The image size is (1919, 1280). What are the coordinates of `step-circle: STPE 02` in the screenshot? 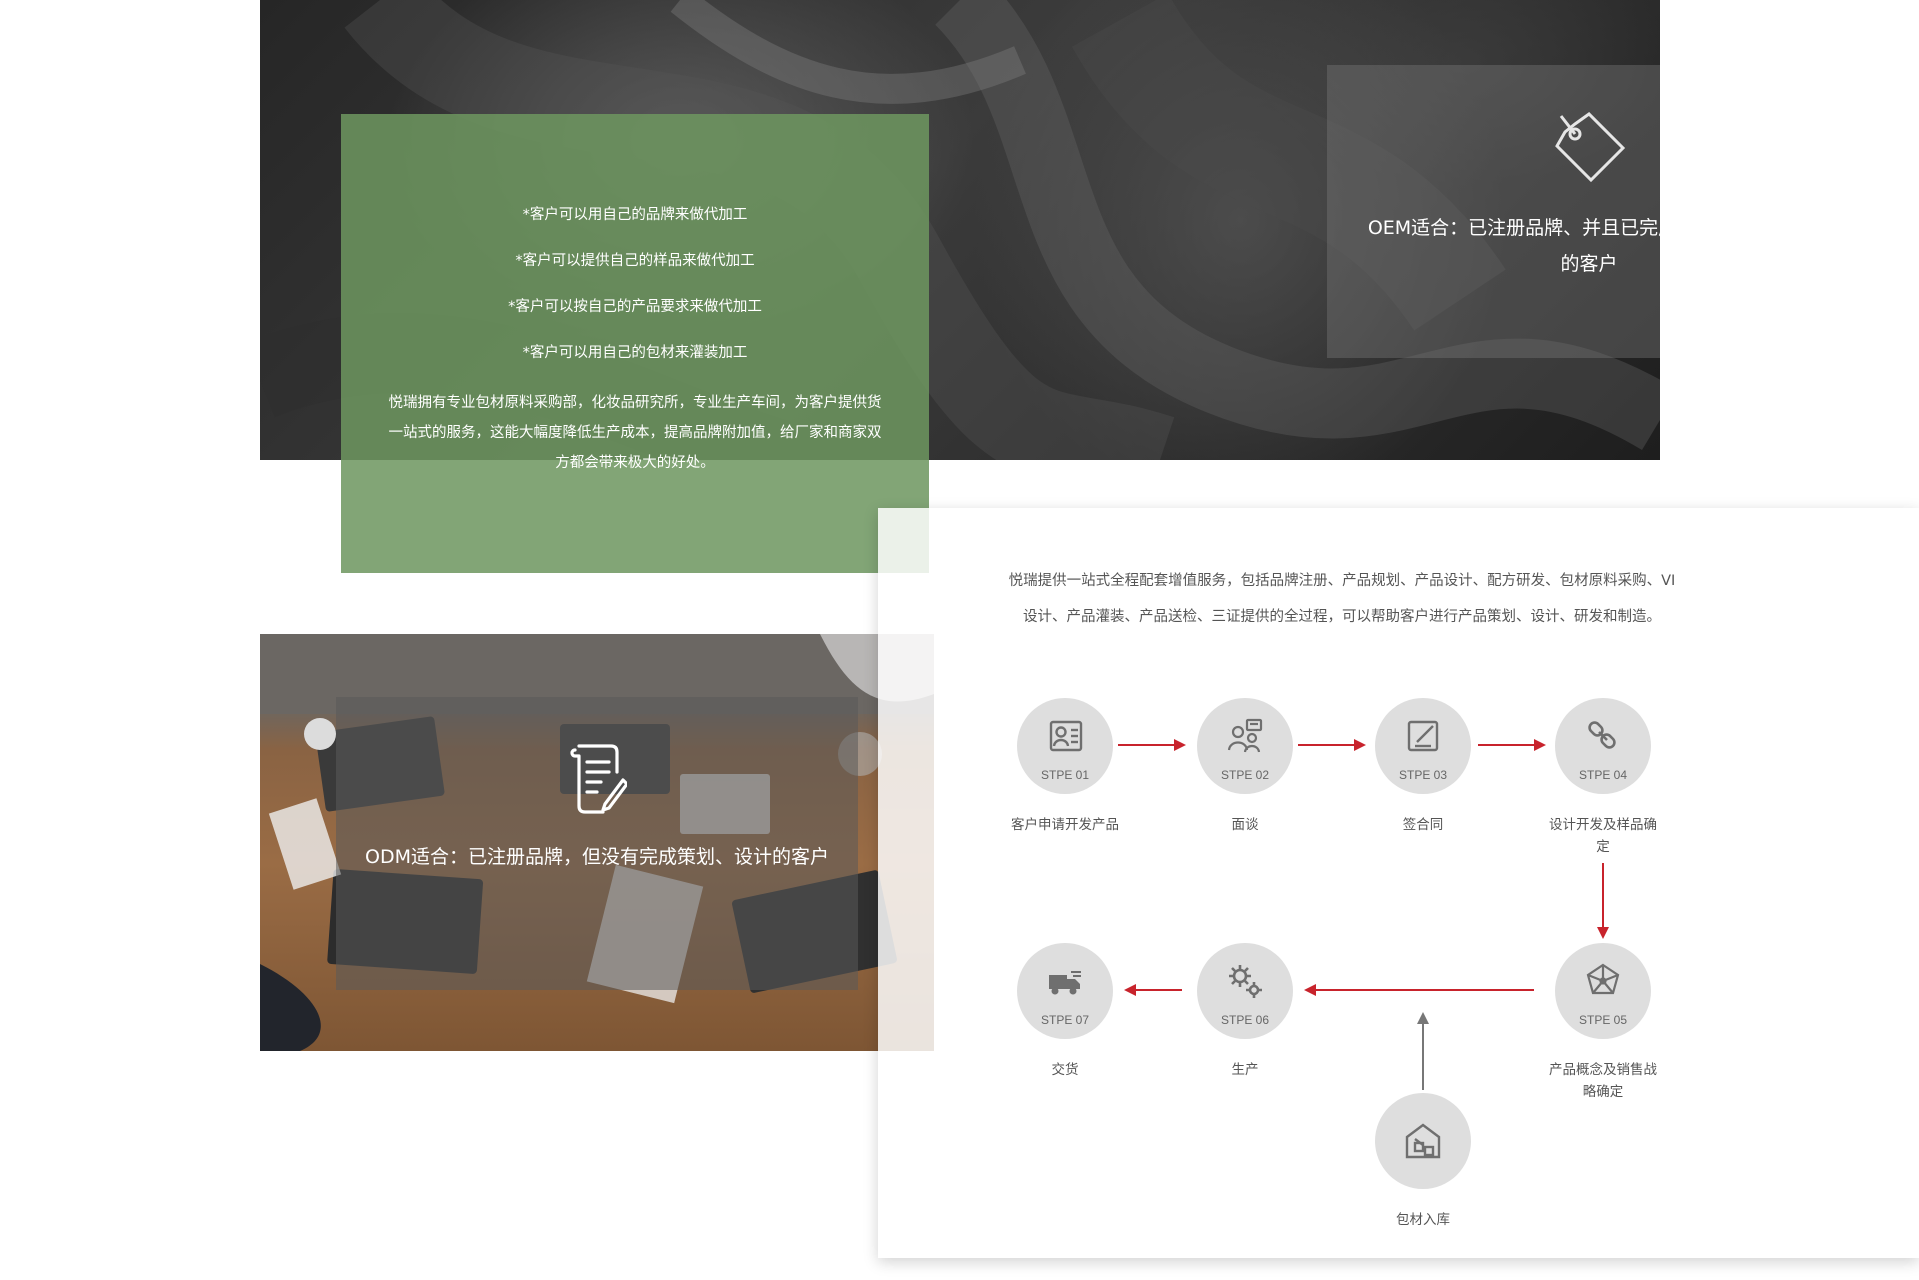 It's located at (1245, 746).